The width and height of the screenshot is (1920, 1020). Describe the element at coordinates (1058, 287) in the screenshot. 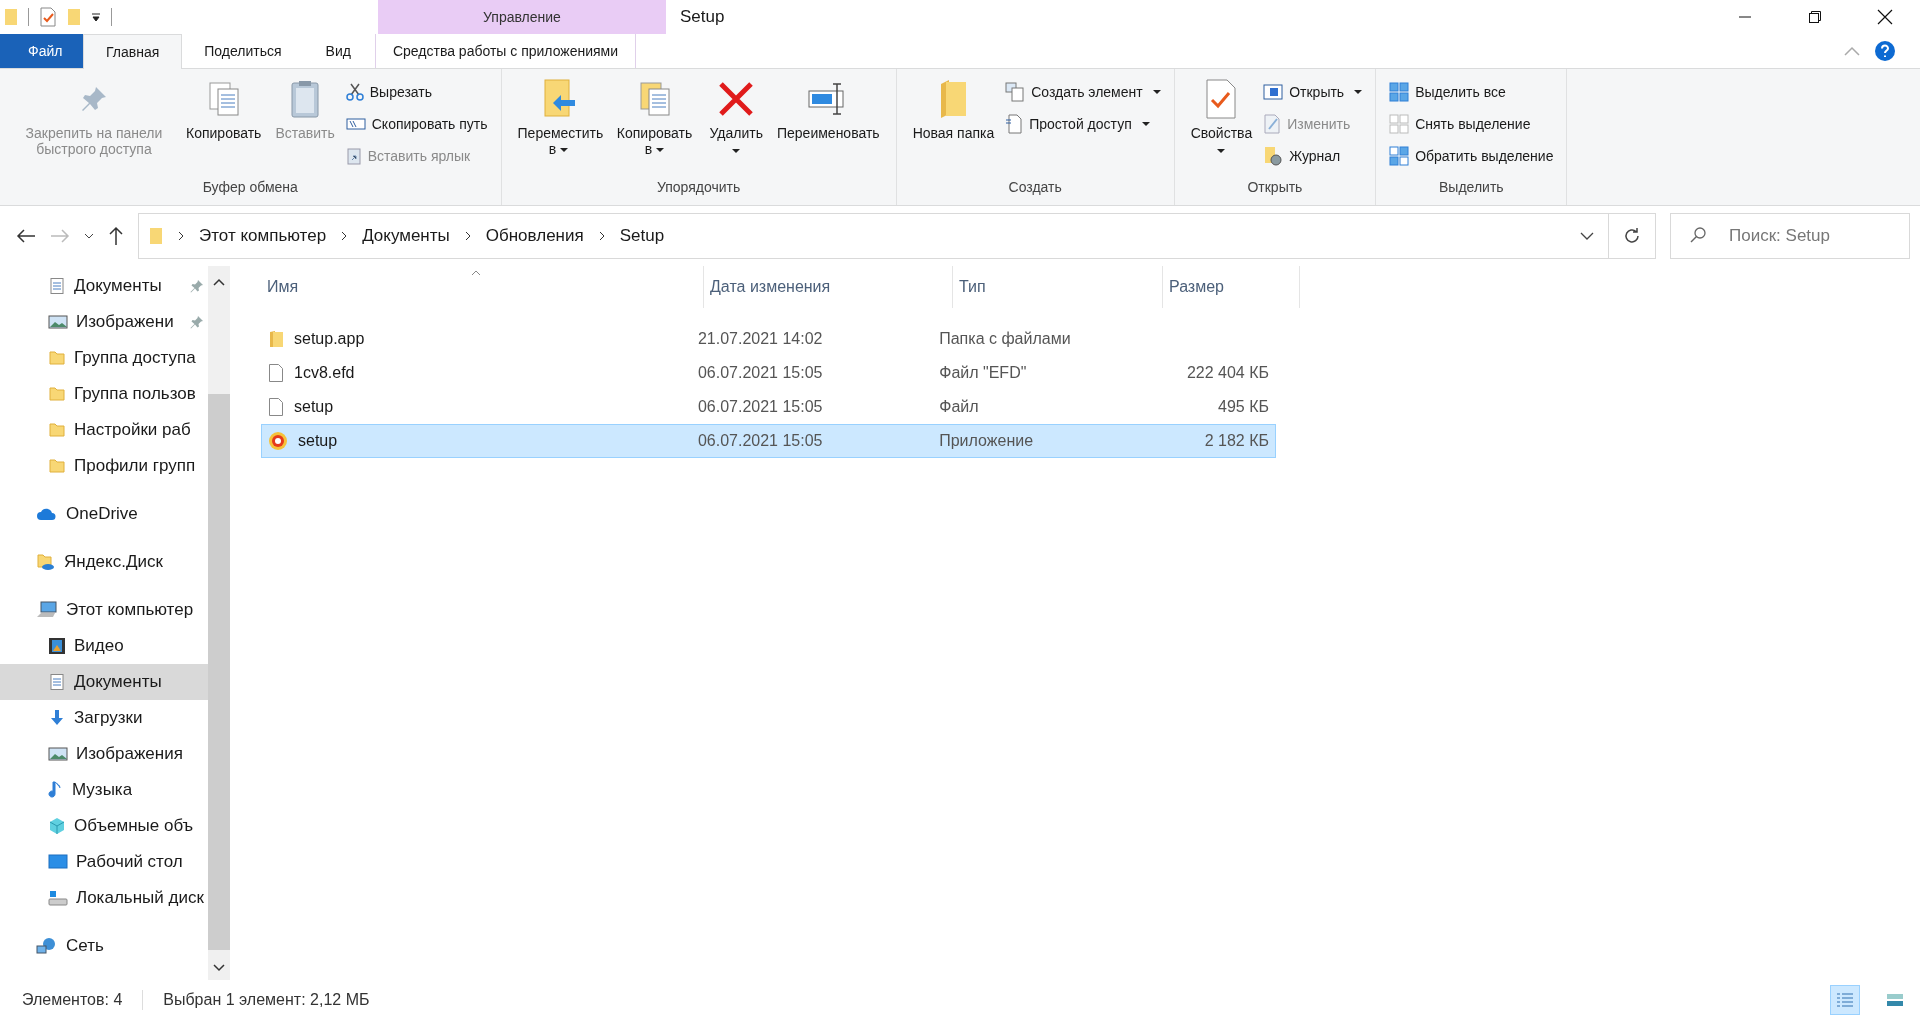

I see `column-header: Тип` at that location.